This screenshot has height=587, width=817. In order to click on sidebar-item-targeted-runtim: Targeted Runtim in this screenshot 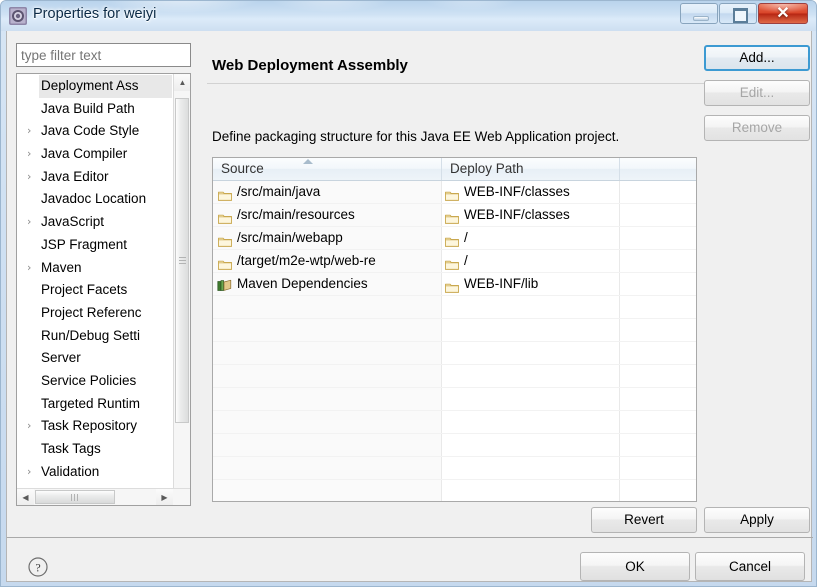, I will do `click(95, 404)`.